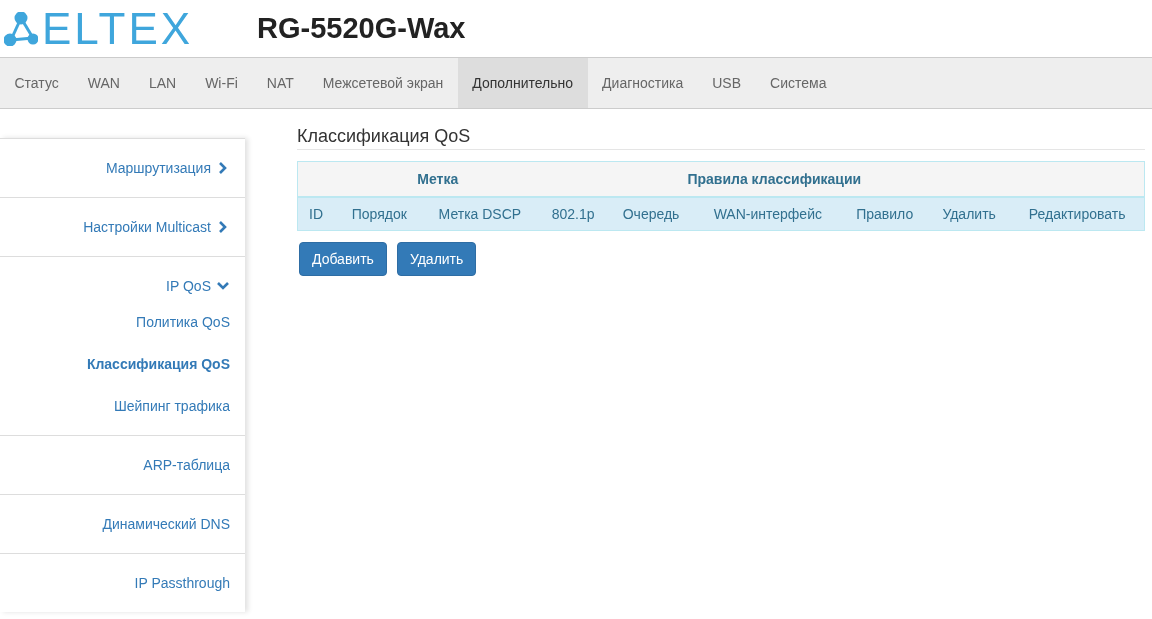 The height and width of the screenshot is (619, 1152). Describe the element at coordinates (885, 214) in the screenshot. I see `column-header: Правило` at that location.